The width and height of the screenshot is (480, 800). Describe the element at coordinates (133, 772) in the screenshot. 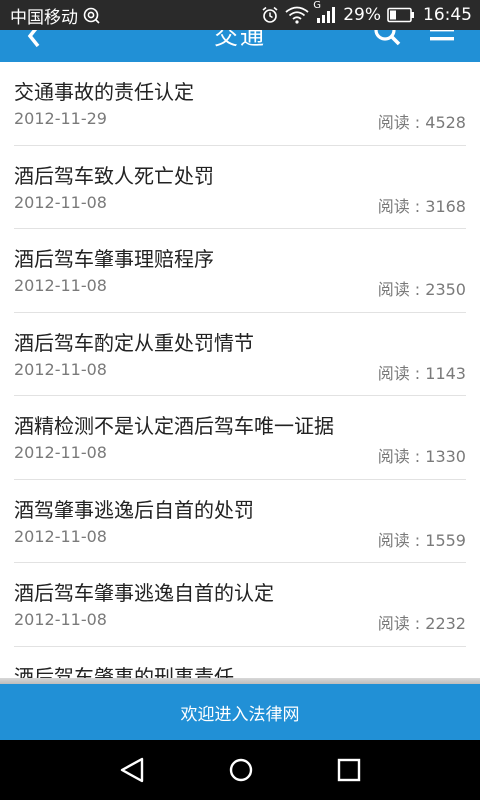

I see `nav-back-icon` at that location.